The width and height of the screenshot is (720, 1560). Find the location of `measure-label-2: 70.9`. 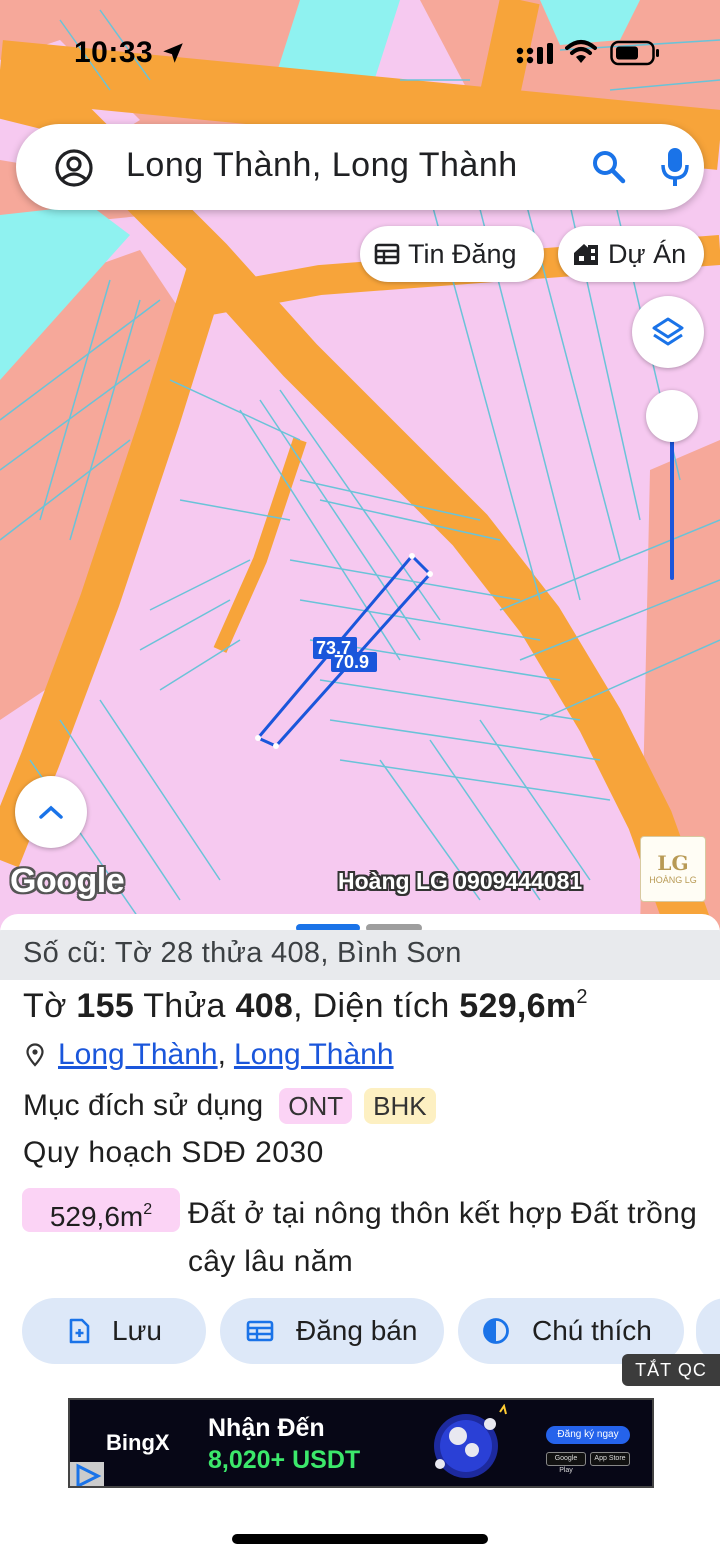

measure-label-2: 70.9 is located at coordinates (351, 662).